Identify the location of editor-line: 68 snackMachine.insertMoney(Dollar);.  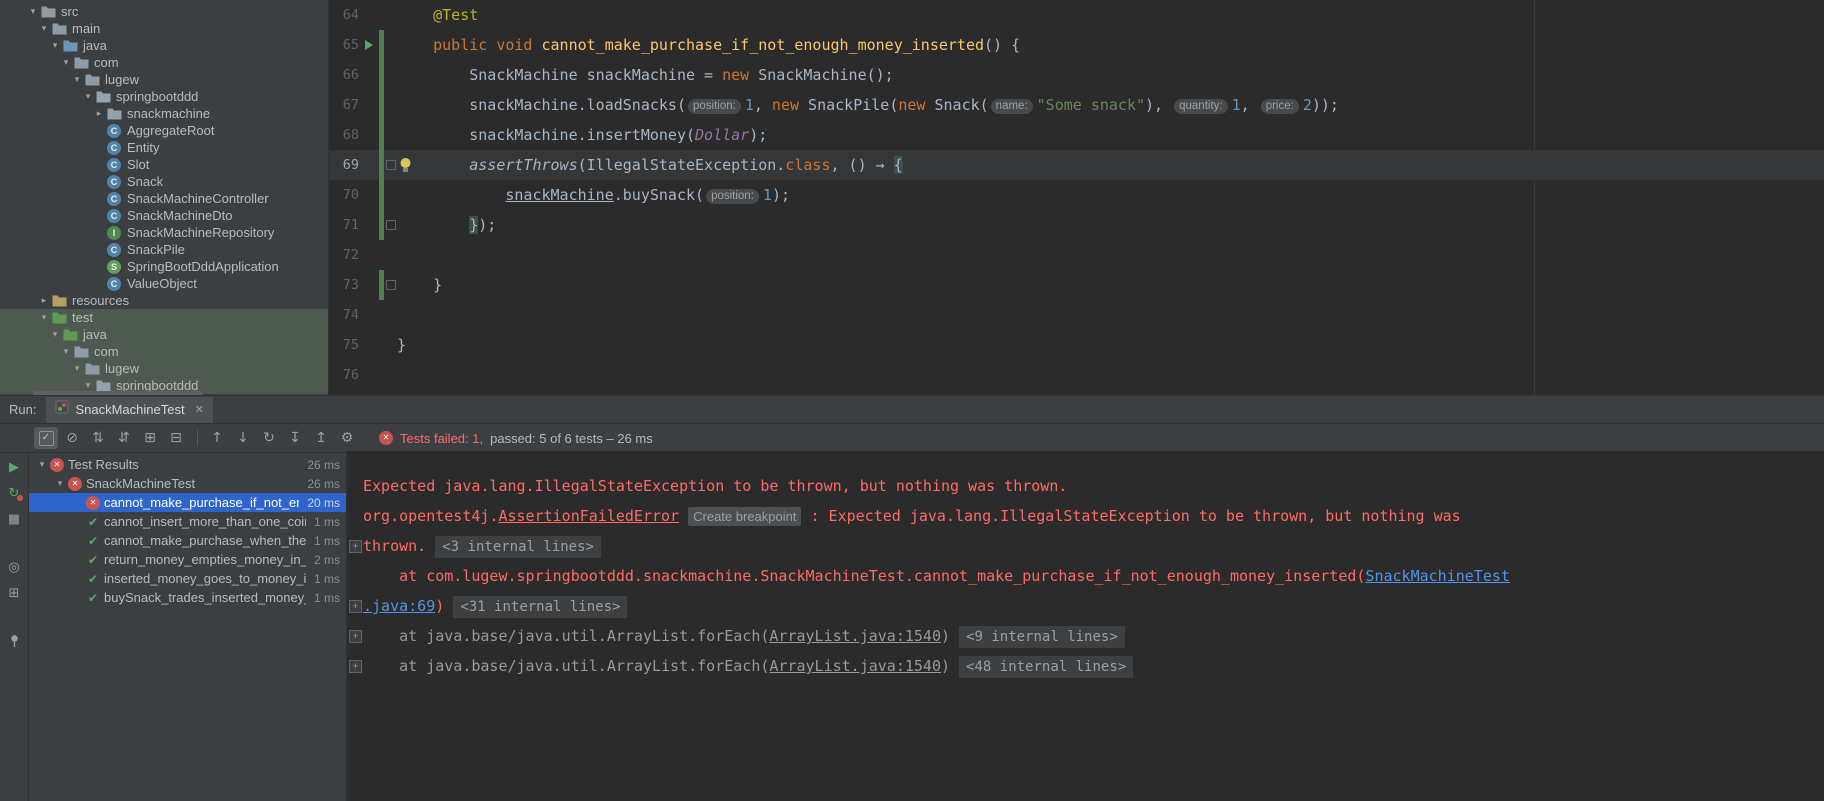
(1076, 135).